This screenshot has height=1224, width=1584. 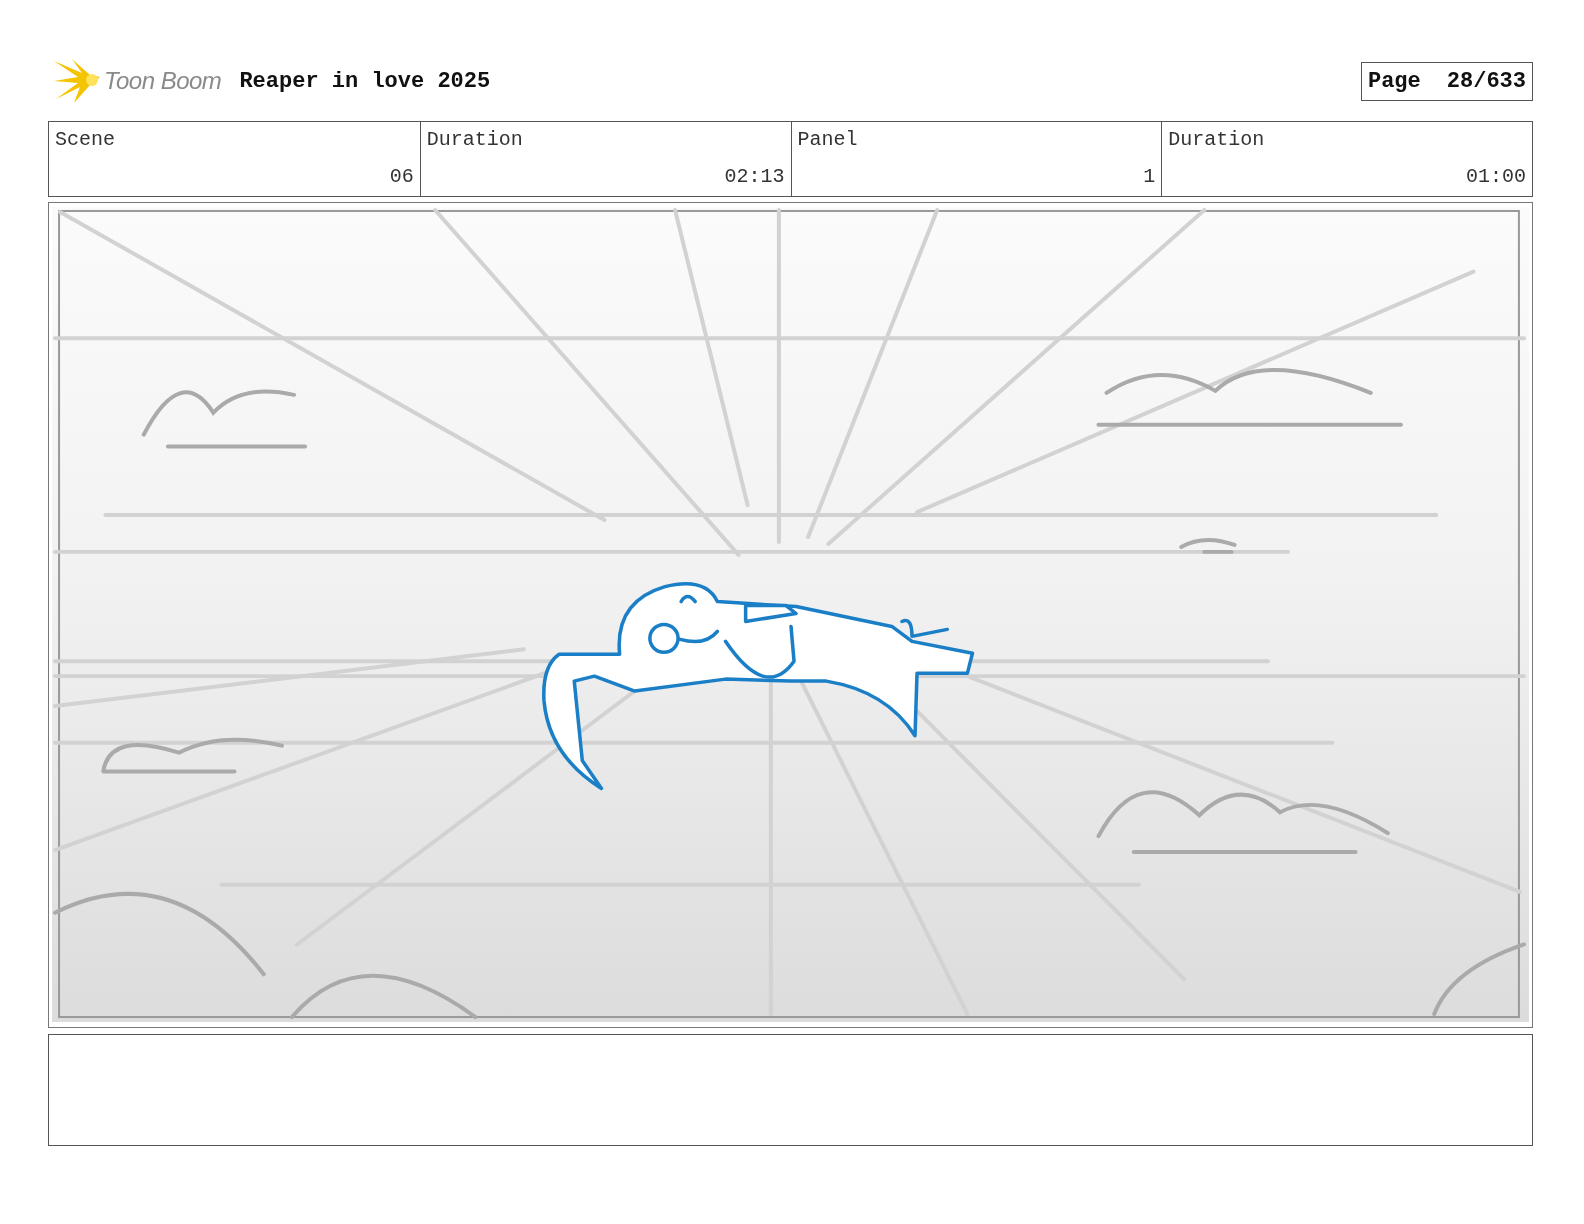 I want to click on logo-text: Toon Boom, so click(x=163, y=81).